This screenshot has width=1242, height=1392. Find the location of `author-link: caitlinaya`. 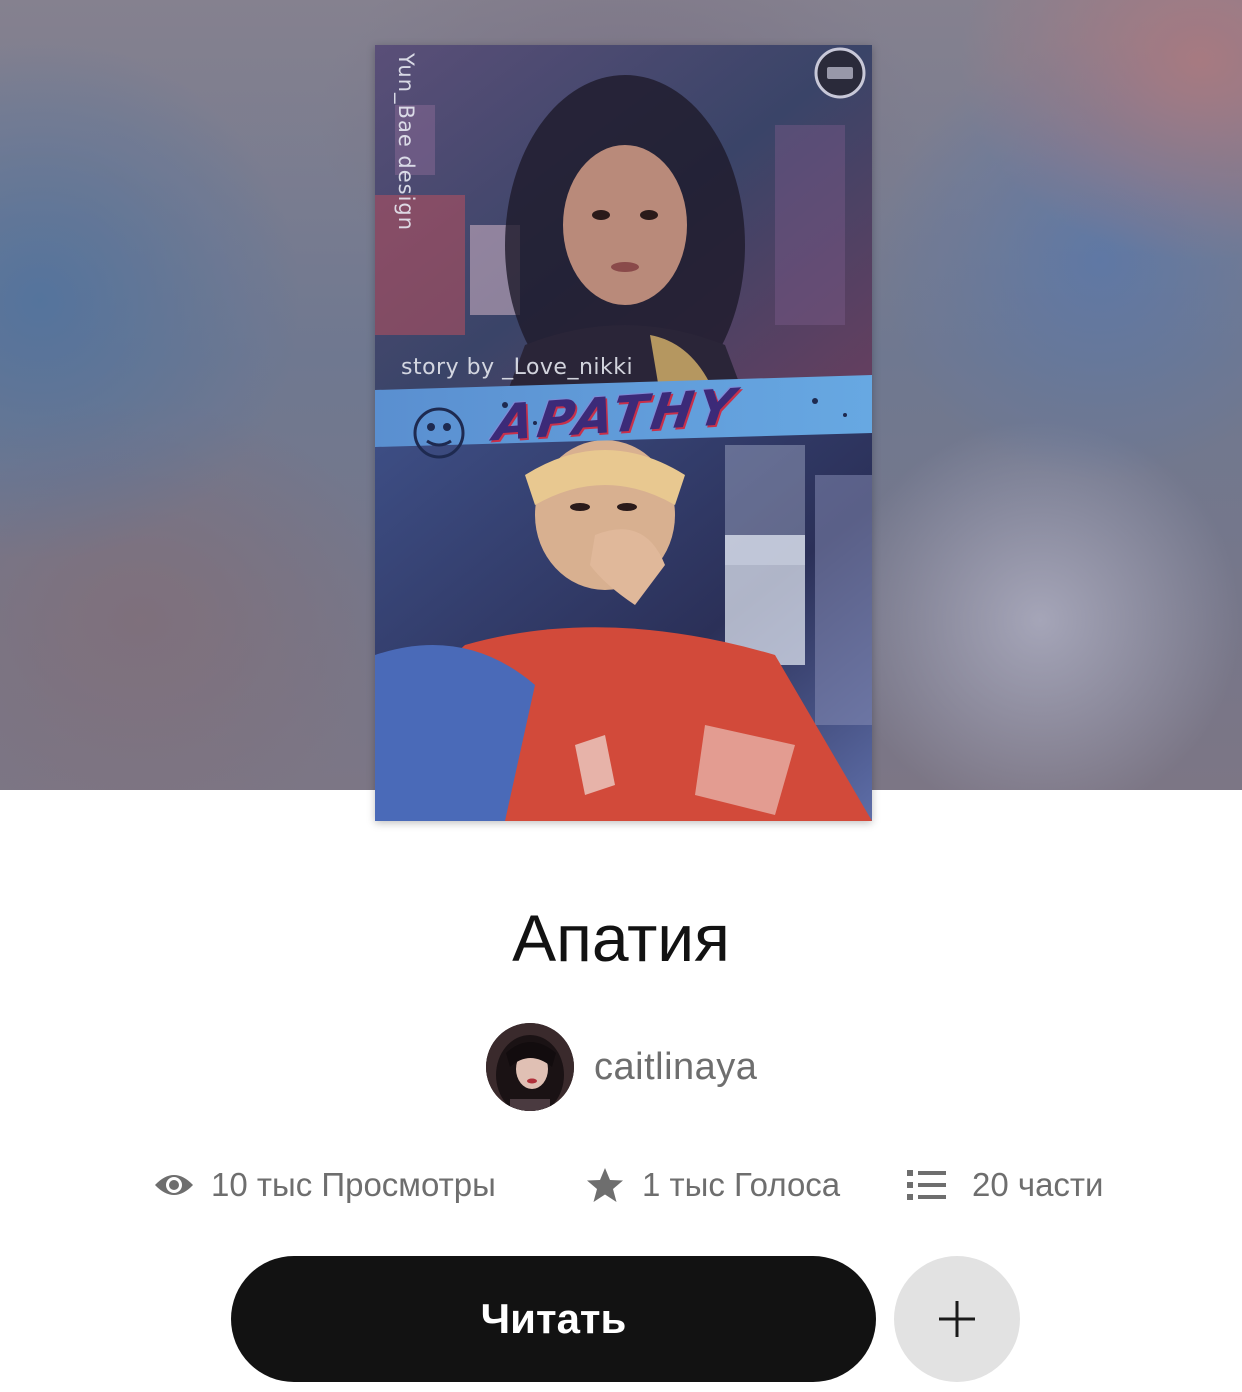

author-link: caitlinaya is located at coordinates (621, 1067).